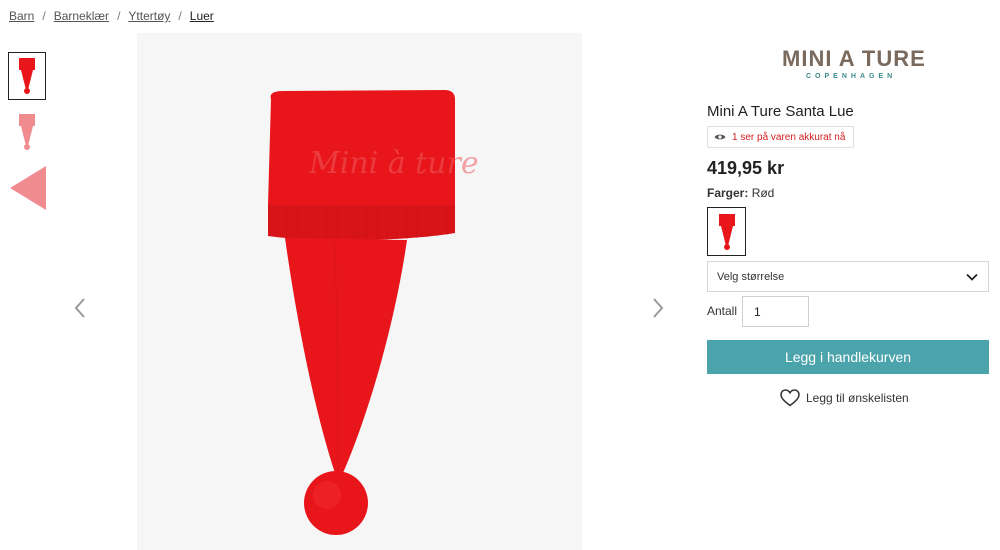 Image resolution: width=1000 pixels, height=550 pixels. What do you see at coordinates (27, 132) in the screenshot?
I see `thumbnail-pink-hat` at bounding box center [27, 132].